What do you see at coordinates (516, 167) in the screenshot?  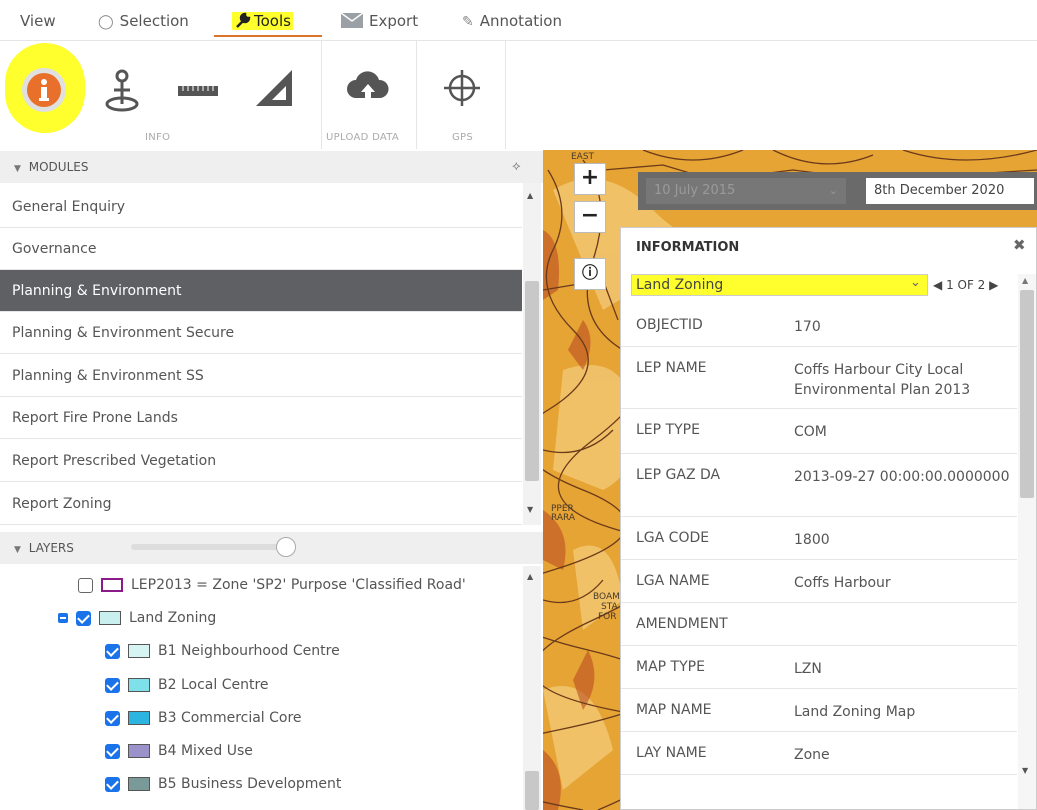 I see `pin-icon: ⟡` at bounding box center [516, 167].